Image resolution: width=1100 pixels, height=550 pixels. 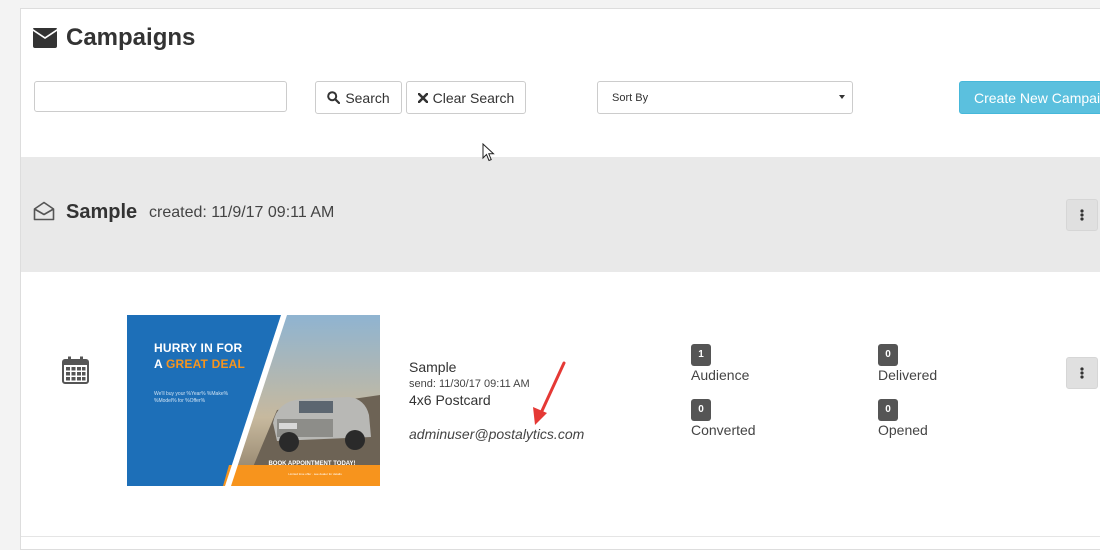 I want to click on delivered-count-badge: 0, so click(x=888, y=355).